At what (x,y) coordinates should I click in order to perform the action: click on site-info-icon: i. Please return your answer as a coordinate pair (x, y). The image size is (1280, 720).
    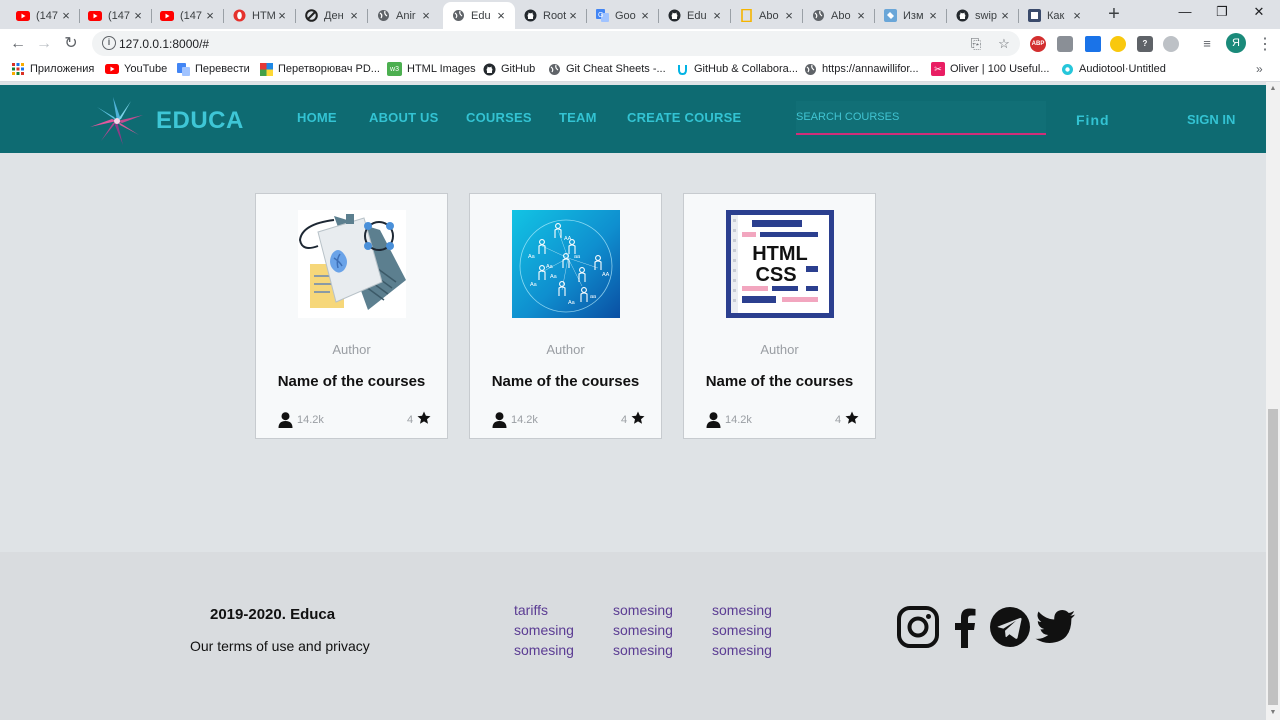
    Looking at the image, I should click on (109, 43).